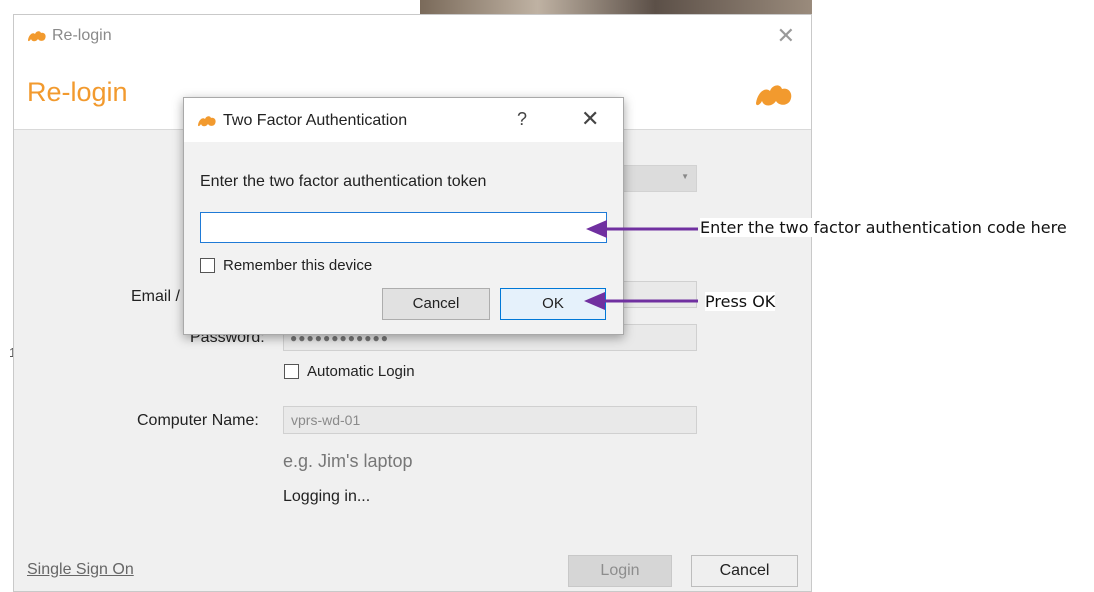 Image resolution: width=1094 pixels, height=592 pixels. Describe the element at coordinates (740, 301) in the screenshot. I see `annotation-ok-note: Press OK` at that location.